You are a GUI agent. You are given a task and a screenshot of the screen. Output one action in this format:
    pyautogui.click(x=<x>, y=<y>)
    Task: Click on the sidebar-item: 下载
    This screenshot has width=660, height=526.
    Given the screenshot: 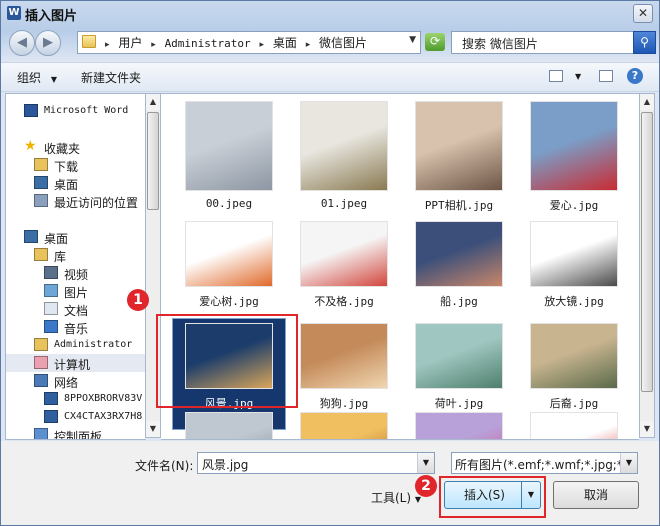 What is the action you would take?
    pyautogui.click(x=76, y=165)
    